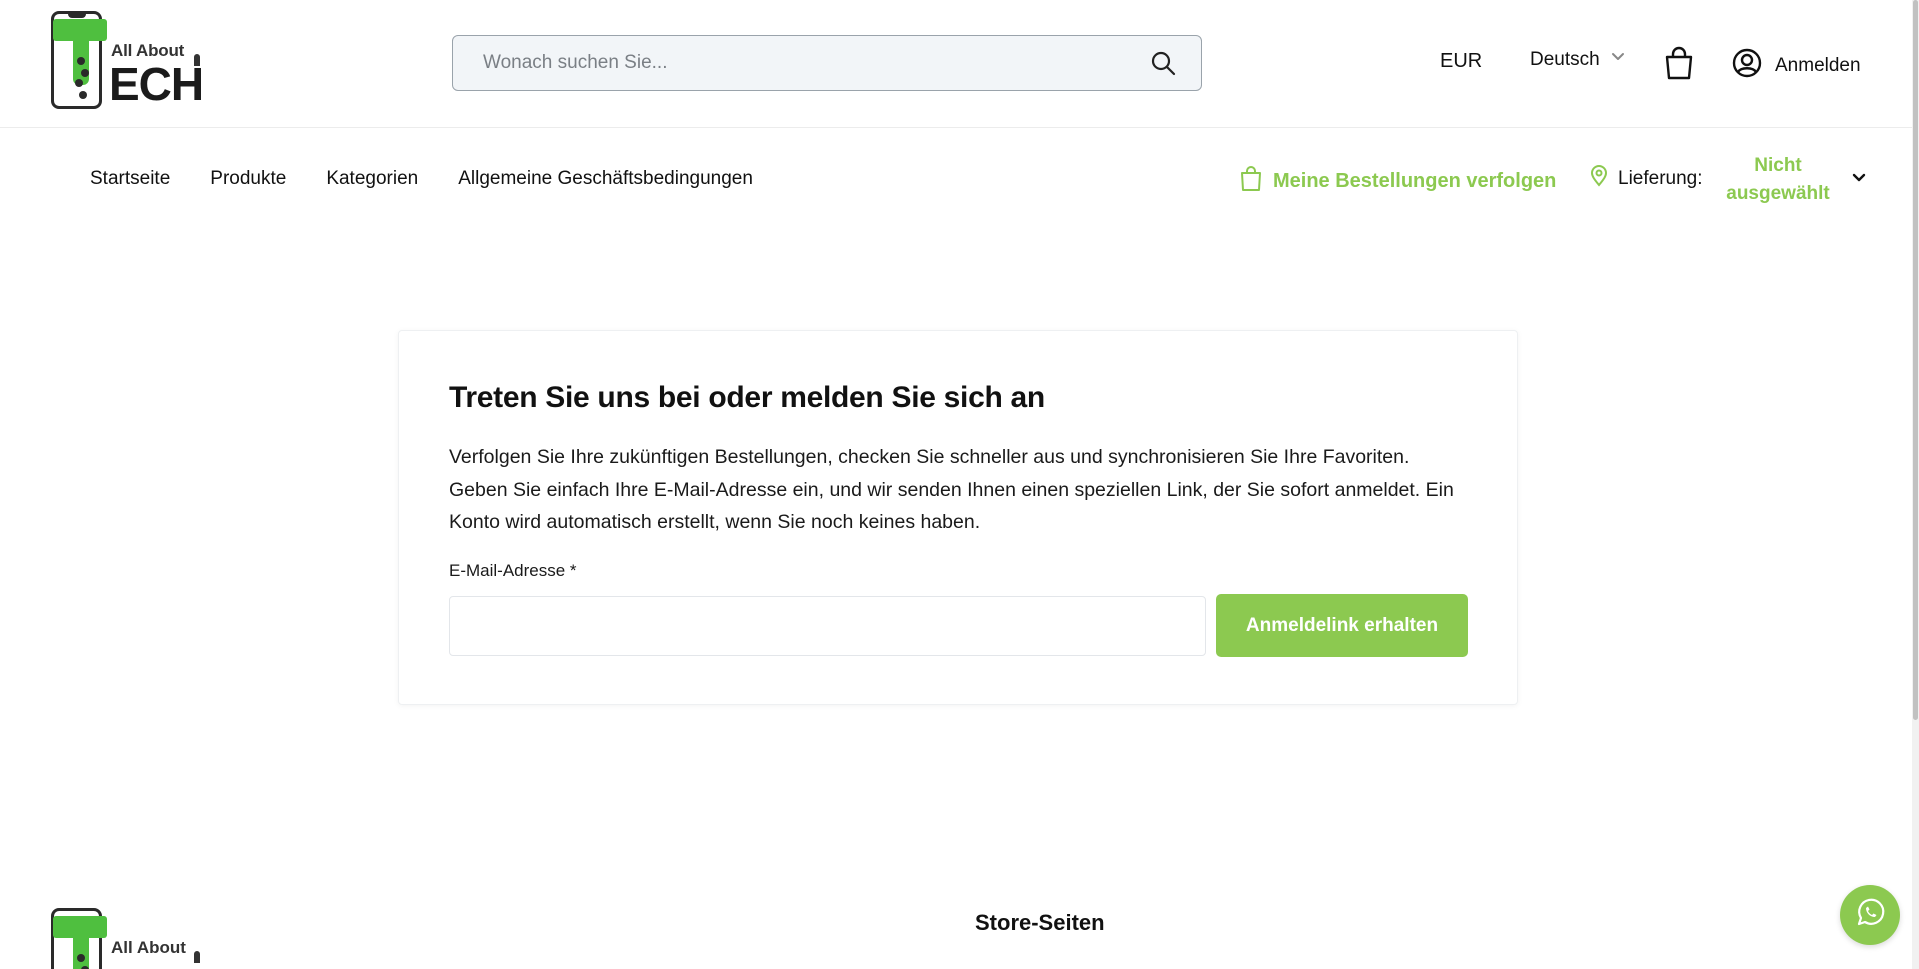 The height and width of the screenshot is (969, 1919). I want to click on site-logo: All About ECH, so click(128, 61).